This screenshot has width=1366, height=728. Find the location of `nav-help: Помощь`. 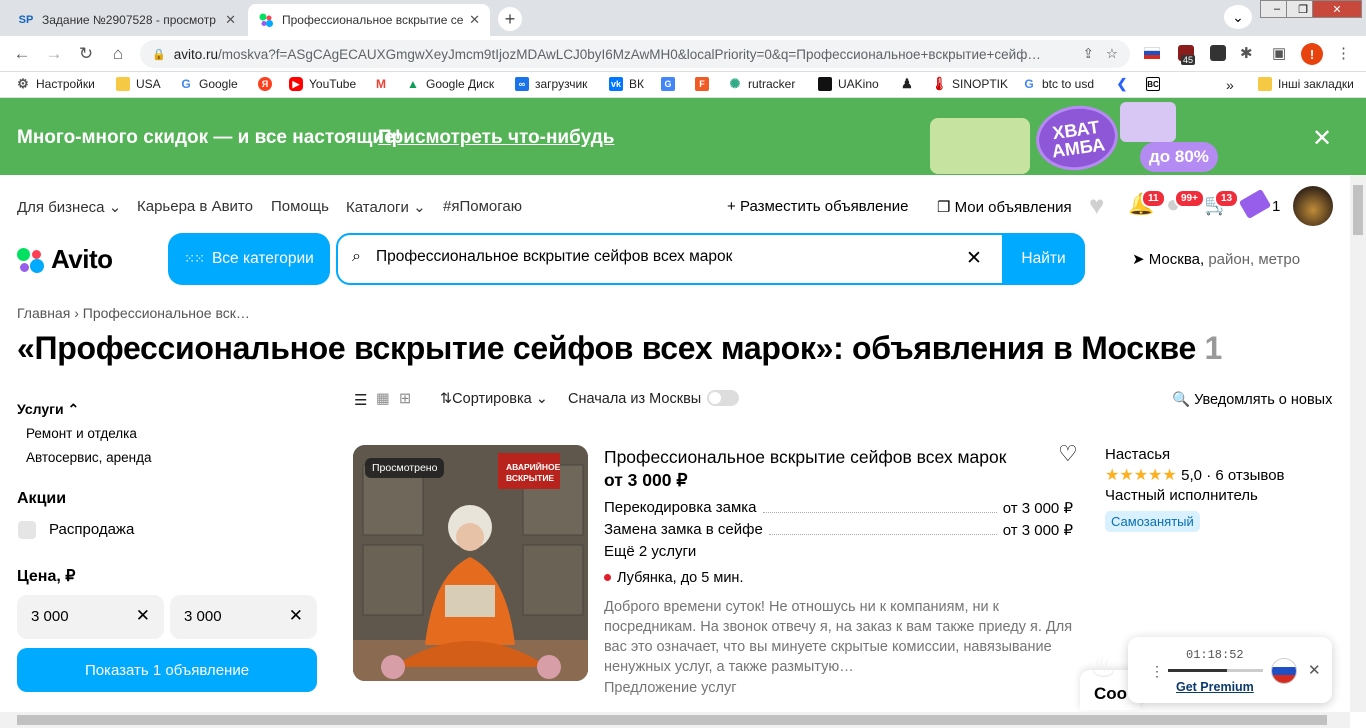

nav-help: Помощь is located at coordinates (300, 206).